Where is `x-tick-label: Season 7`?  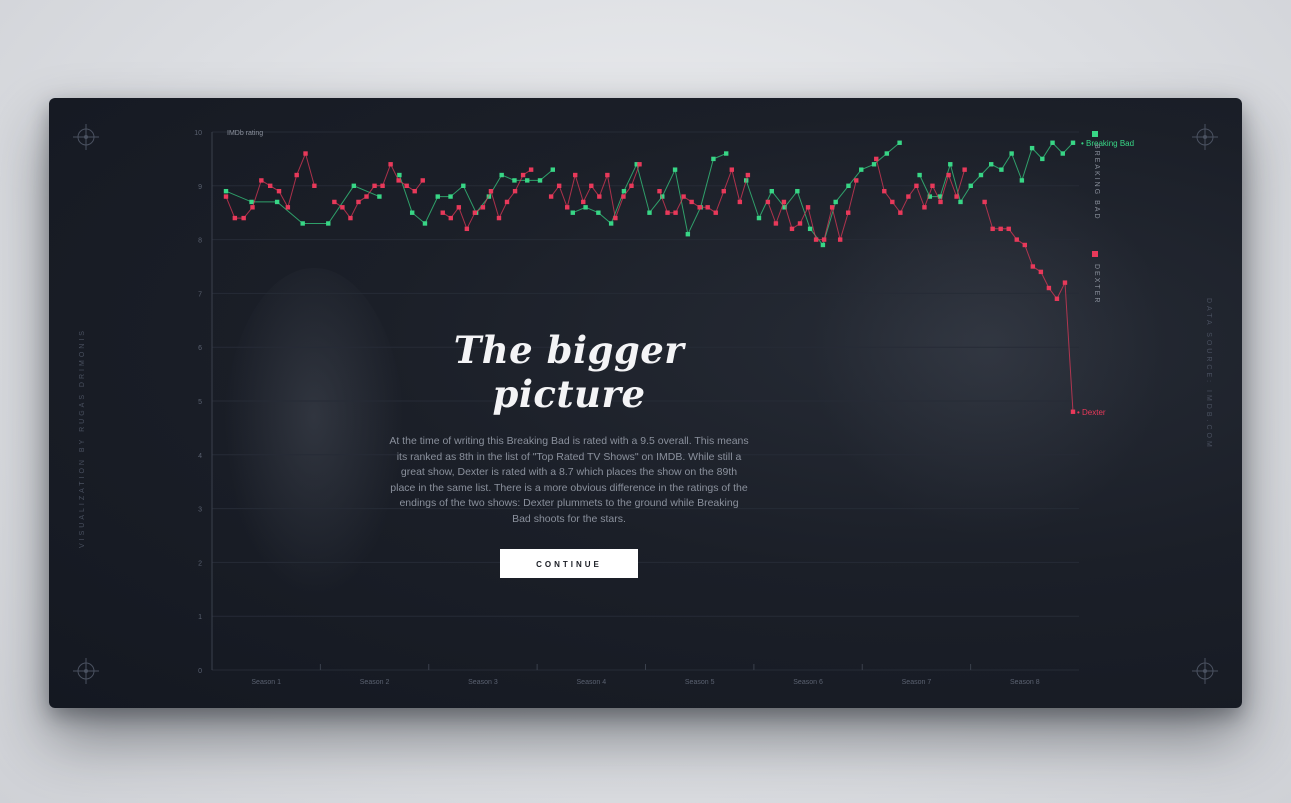
x-tick-label: Season 7 is located at coordinates (917, 682).